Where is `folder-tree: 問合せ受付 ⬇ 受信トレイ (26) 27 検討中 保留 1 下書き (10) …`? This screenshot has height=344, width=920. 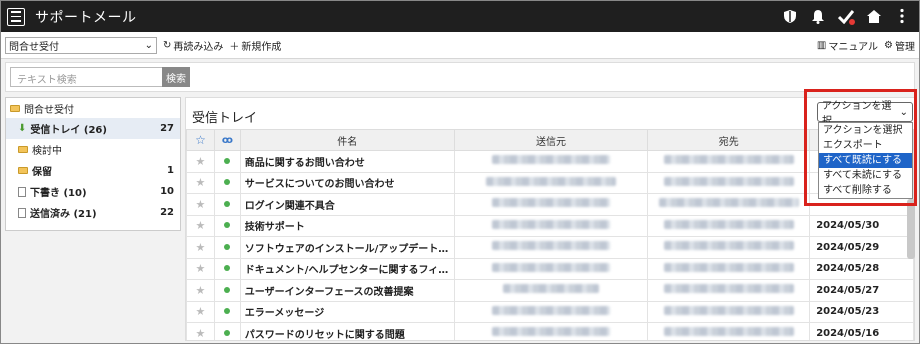 folder-tree: 問合せ受付 ⬇ 受信トレイ (26) 27 検討中 保留 1 下書き (10) … is located at coordinates (93, 164).